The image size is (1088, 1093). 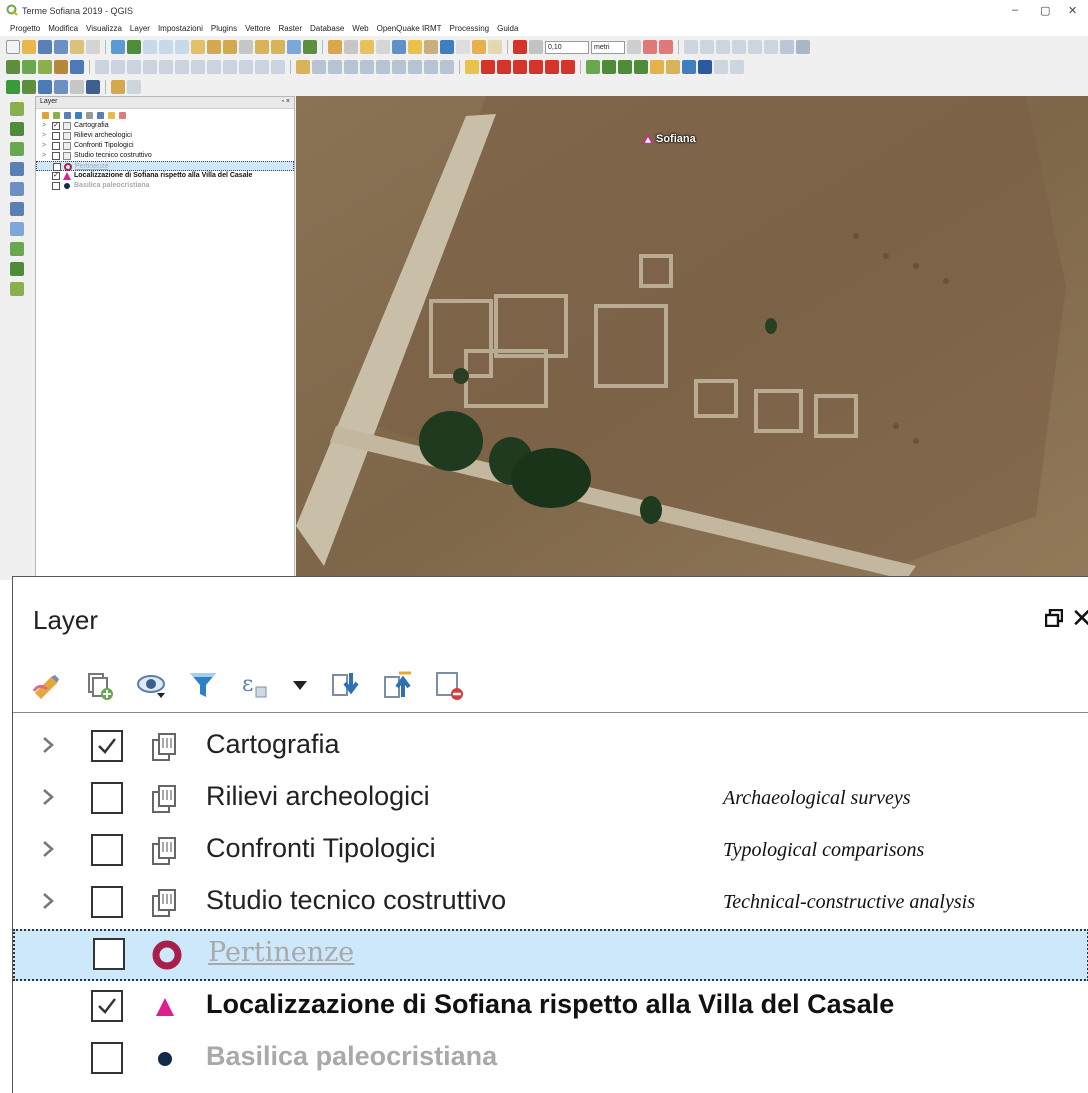 What do you see at coordinates (151, 685) in the screenshot?
I see `manage-visibility-icon` at bounding box center [151, 685].